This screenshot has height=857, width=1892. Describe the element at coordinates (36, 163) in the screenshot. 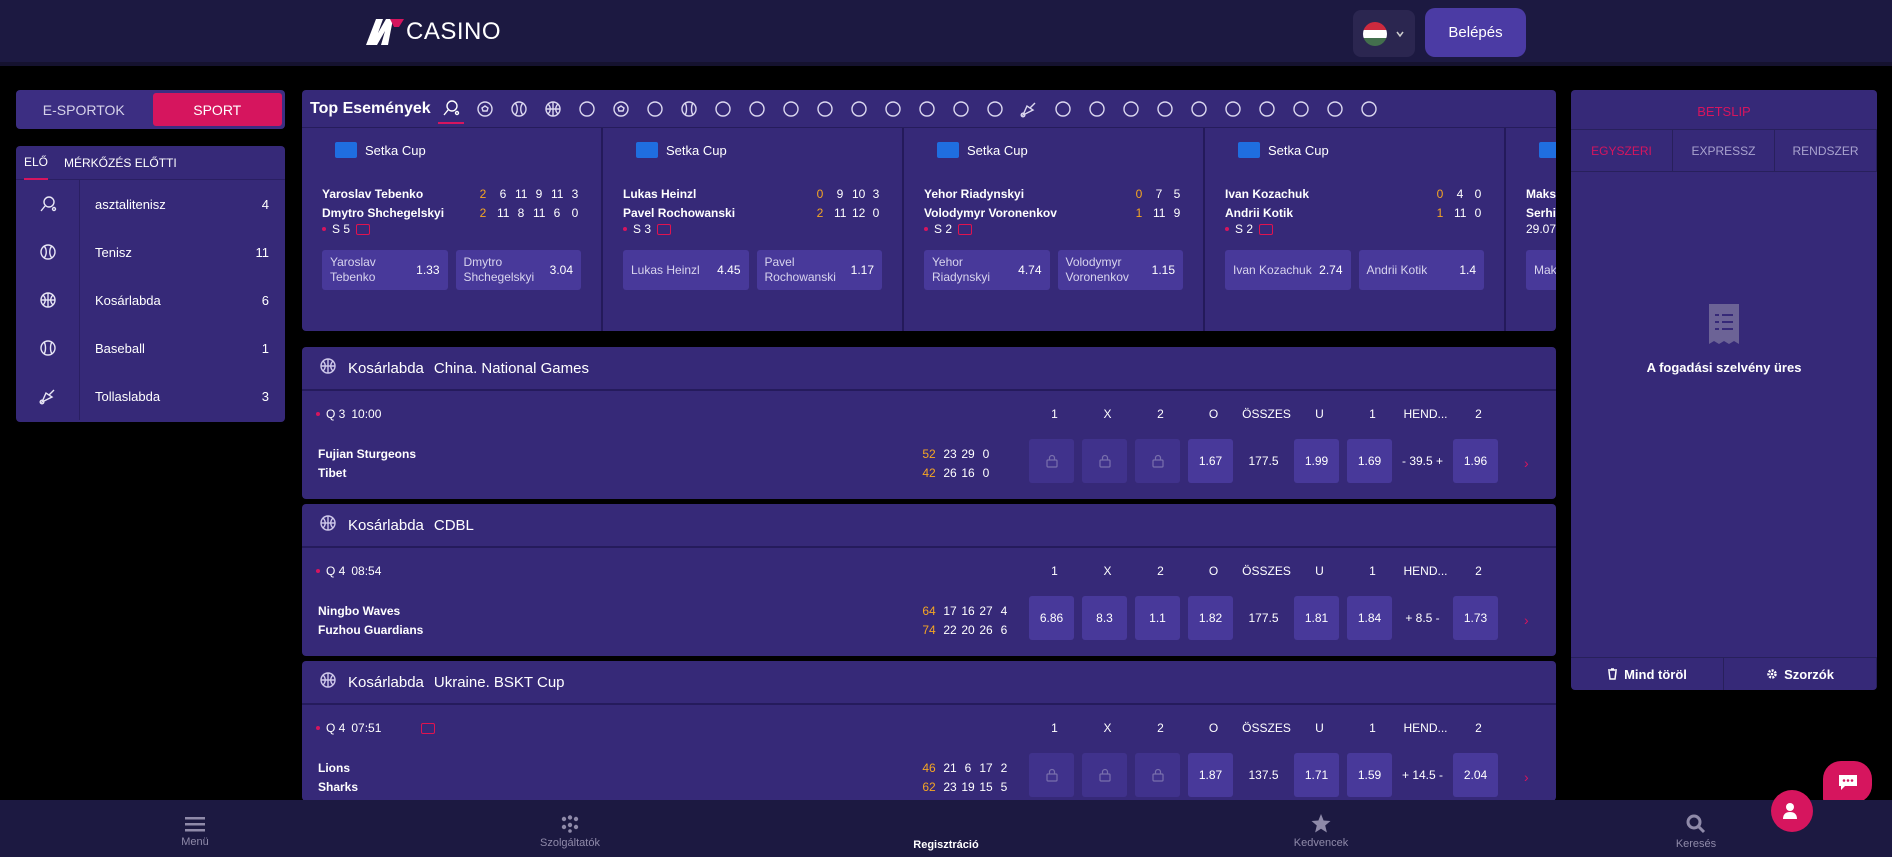

I see `tab-live: ELŐ` at that location.